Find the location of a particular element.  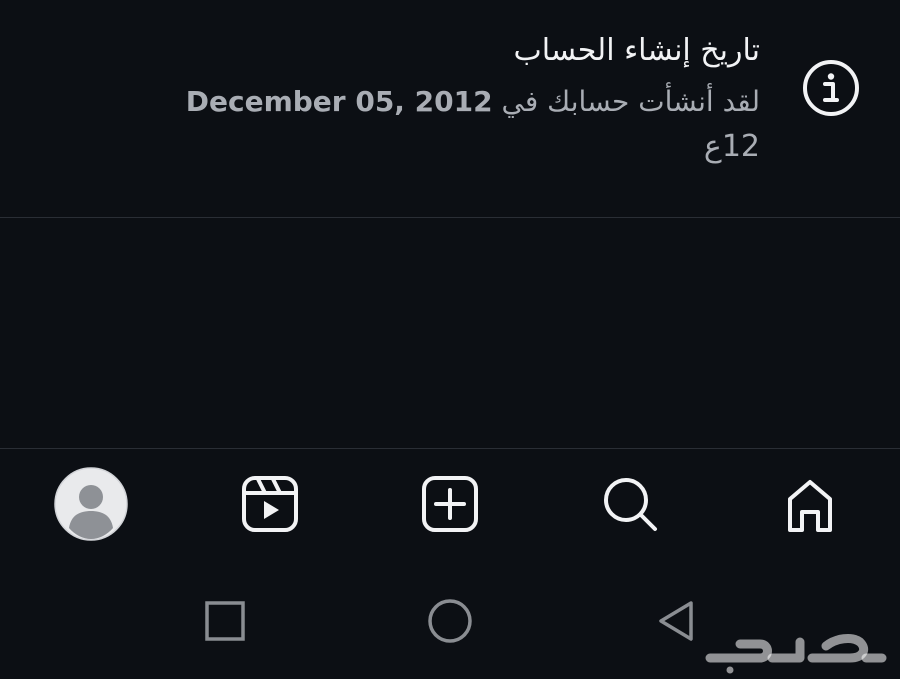

account-created-prefix: لقد أنشأت حسابك في is located at coordinates (630, 101).